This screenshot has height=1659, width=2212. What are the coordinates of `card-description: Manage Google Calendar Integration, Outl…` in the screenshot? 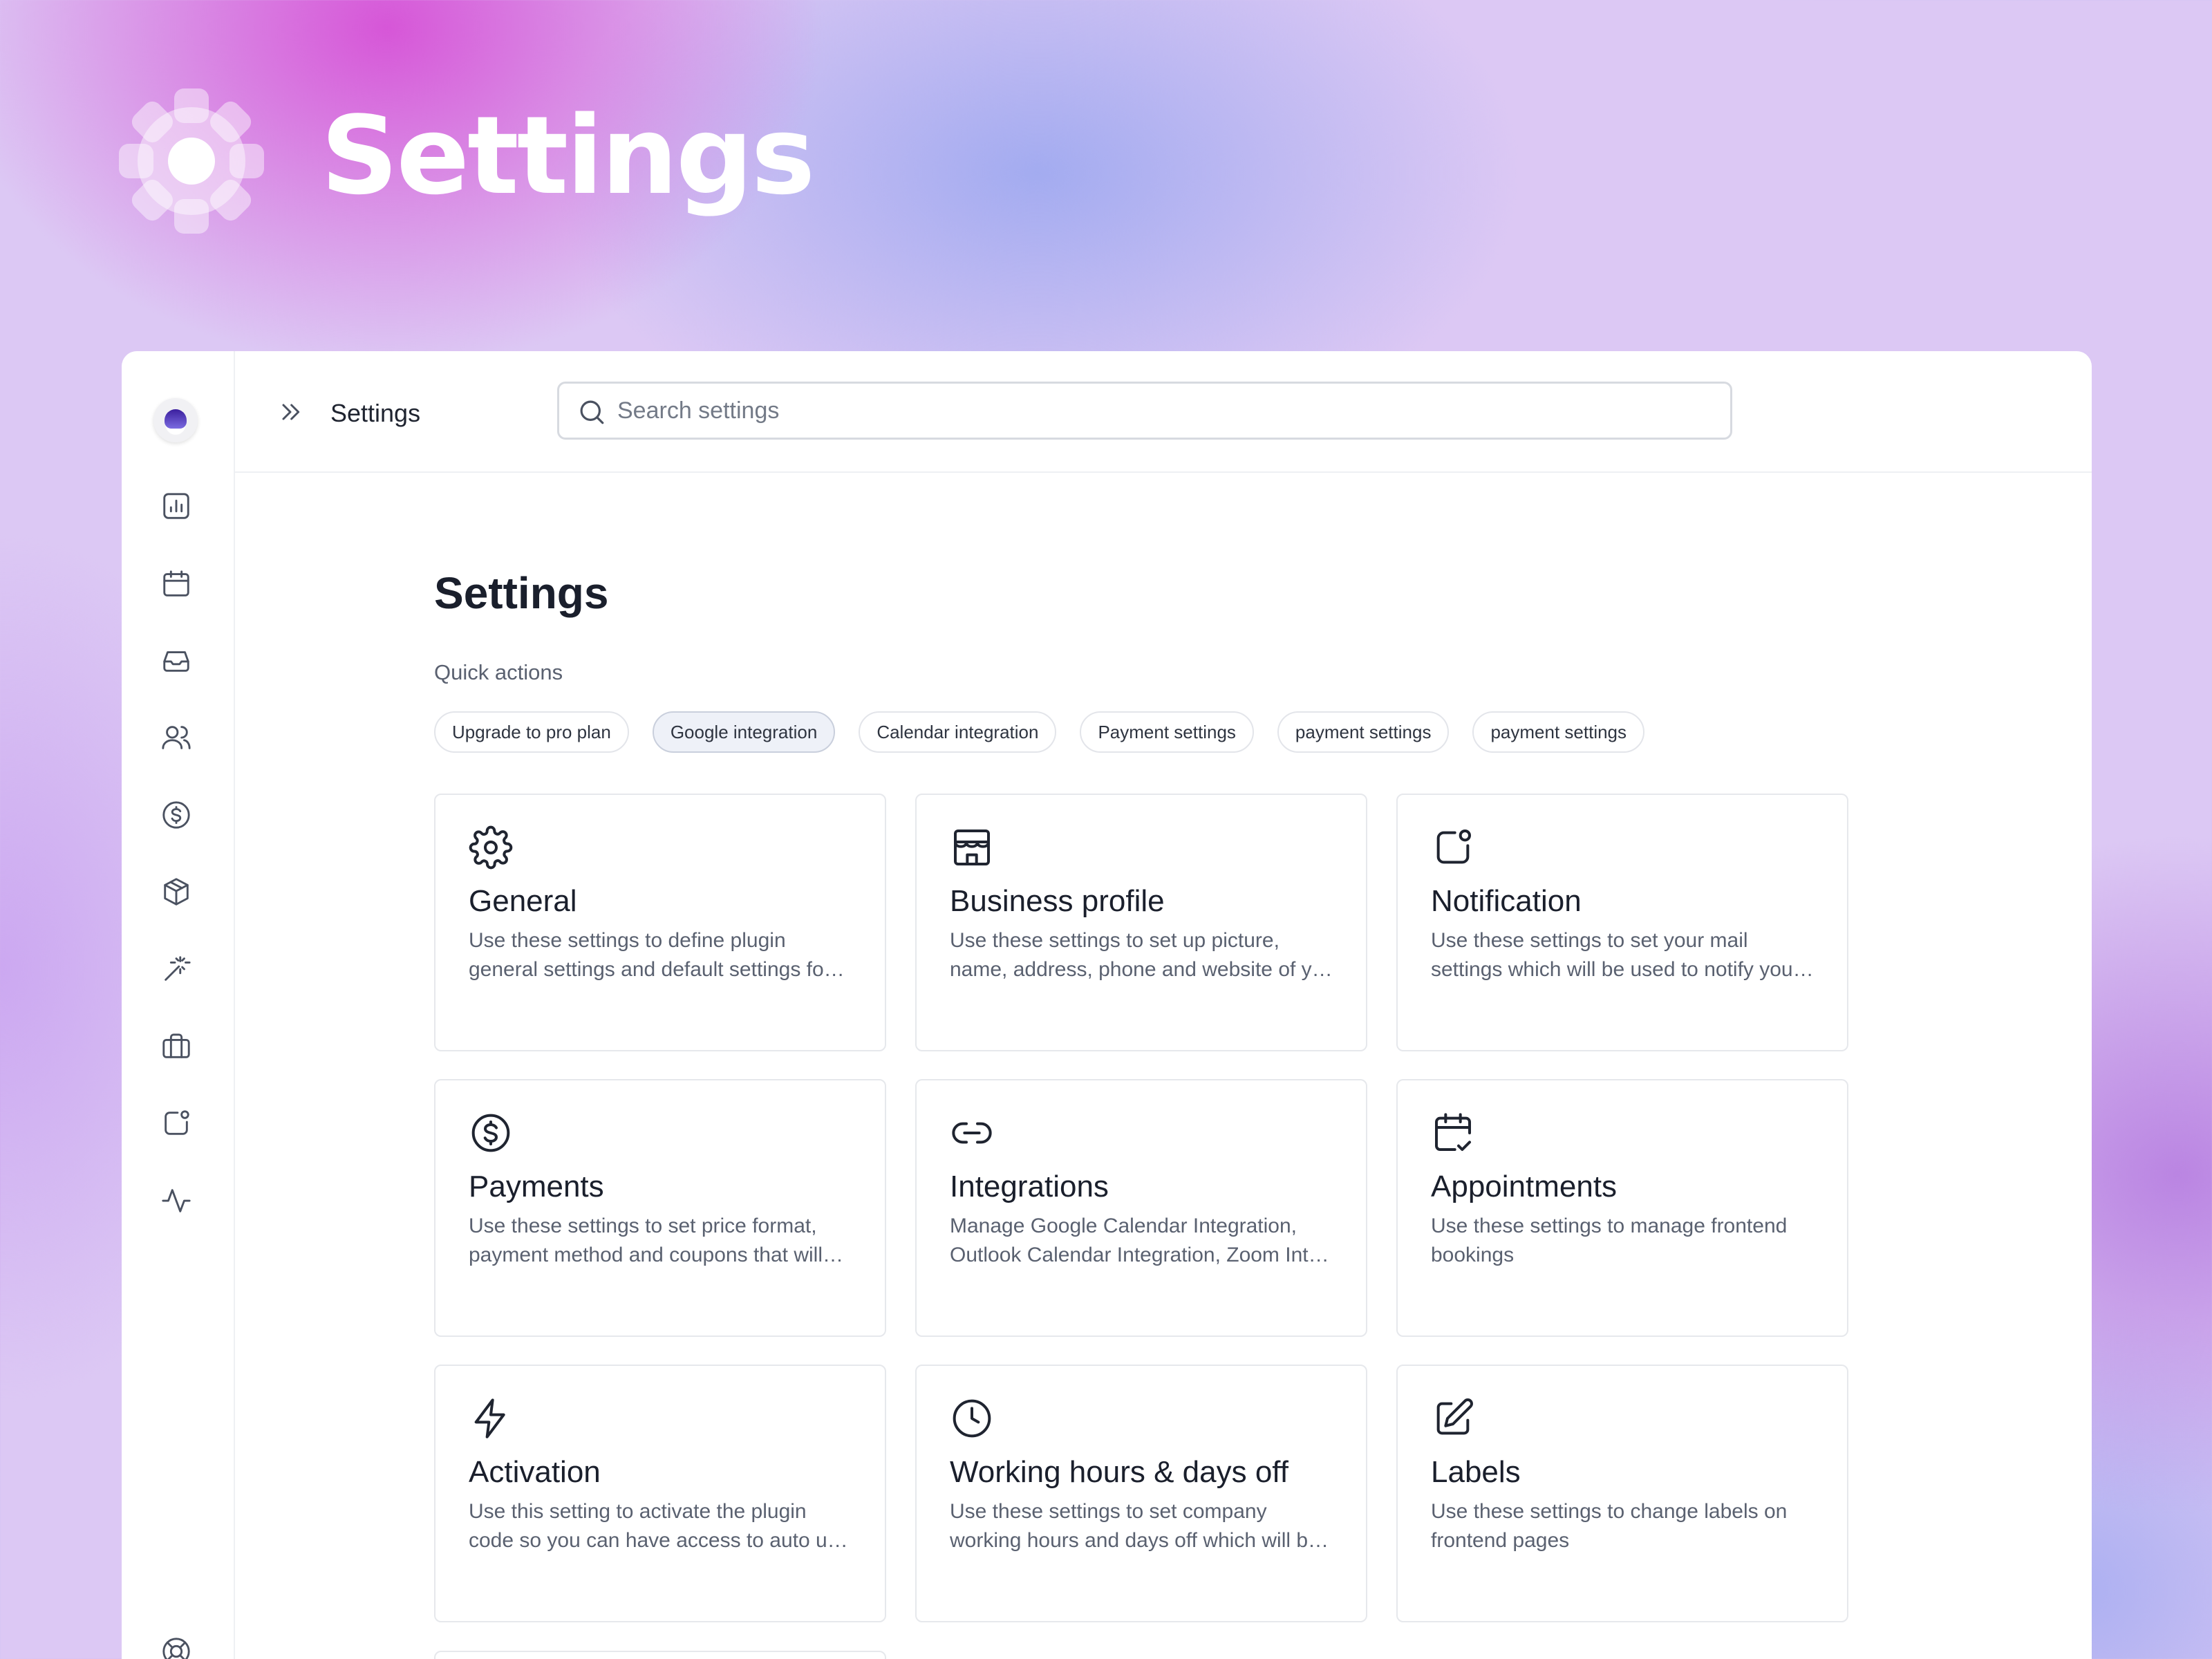 It's located at (1139, 1241).